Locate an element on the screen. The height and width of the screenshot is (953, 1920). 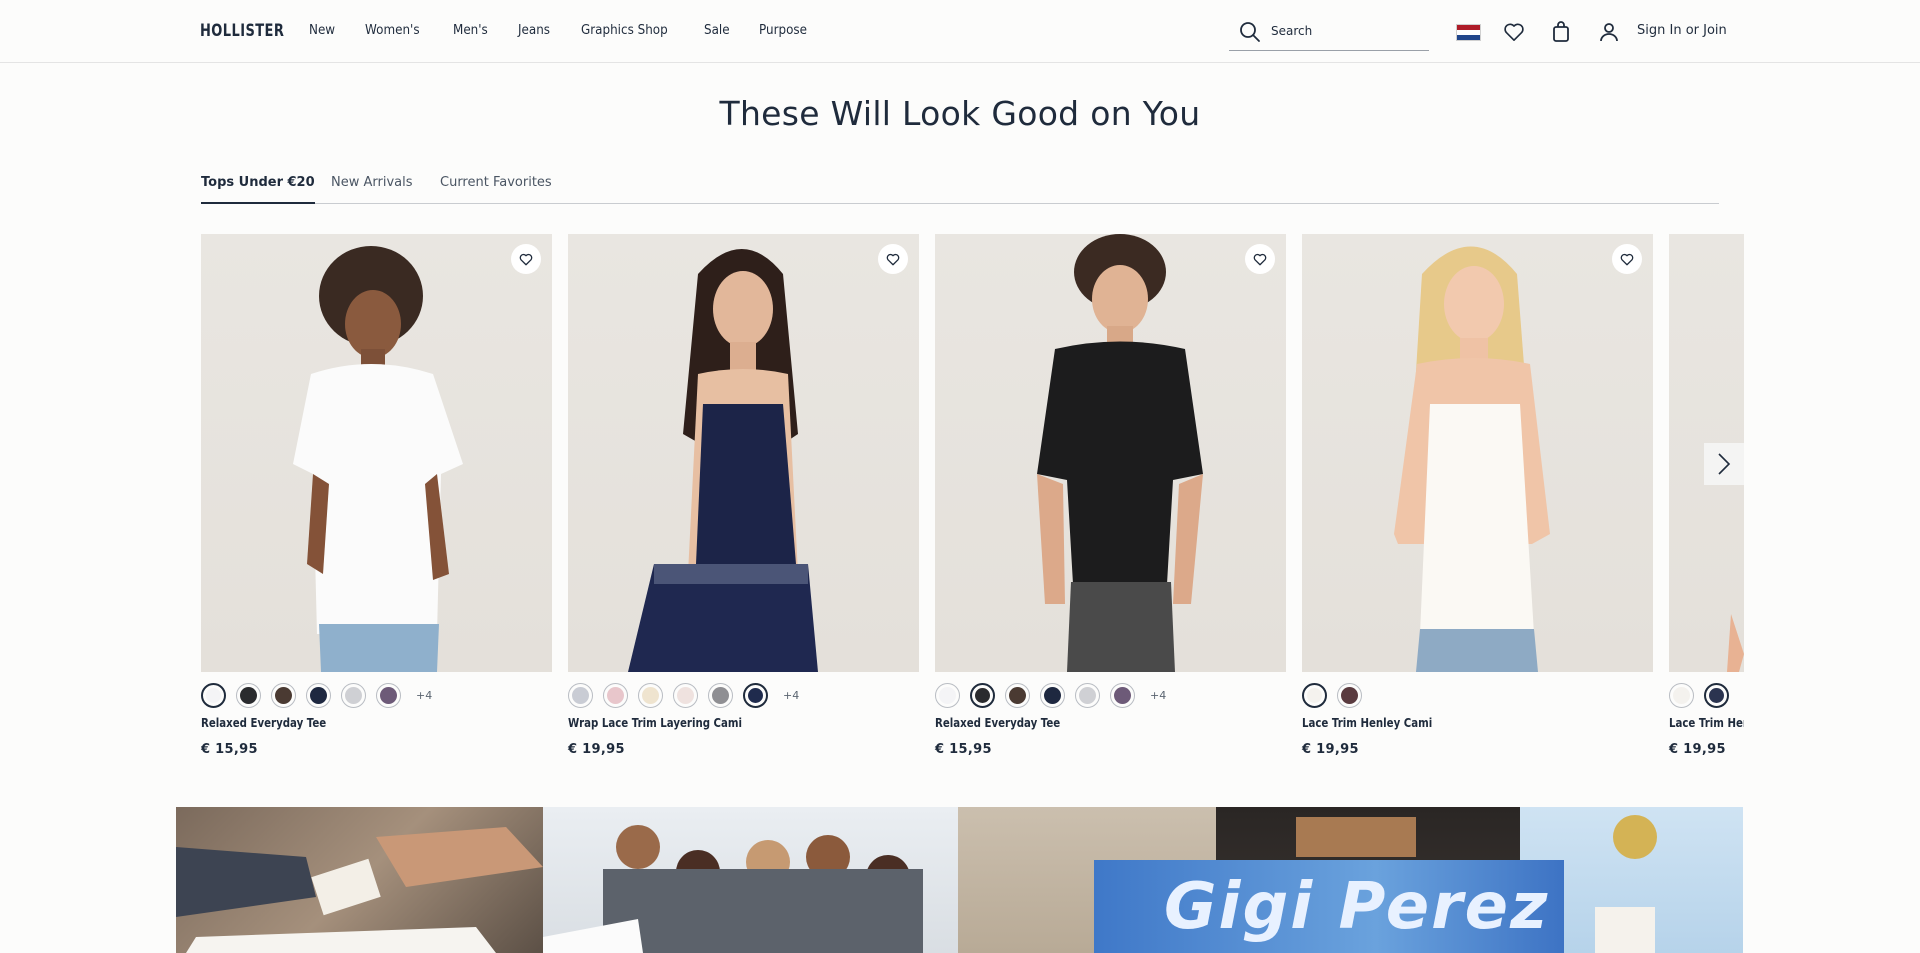
promo-collage: Gigi Perez is located at coordinates (959, 880).